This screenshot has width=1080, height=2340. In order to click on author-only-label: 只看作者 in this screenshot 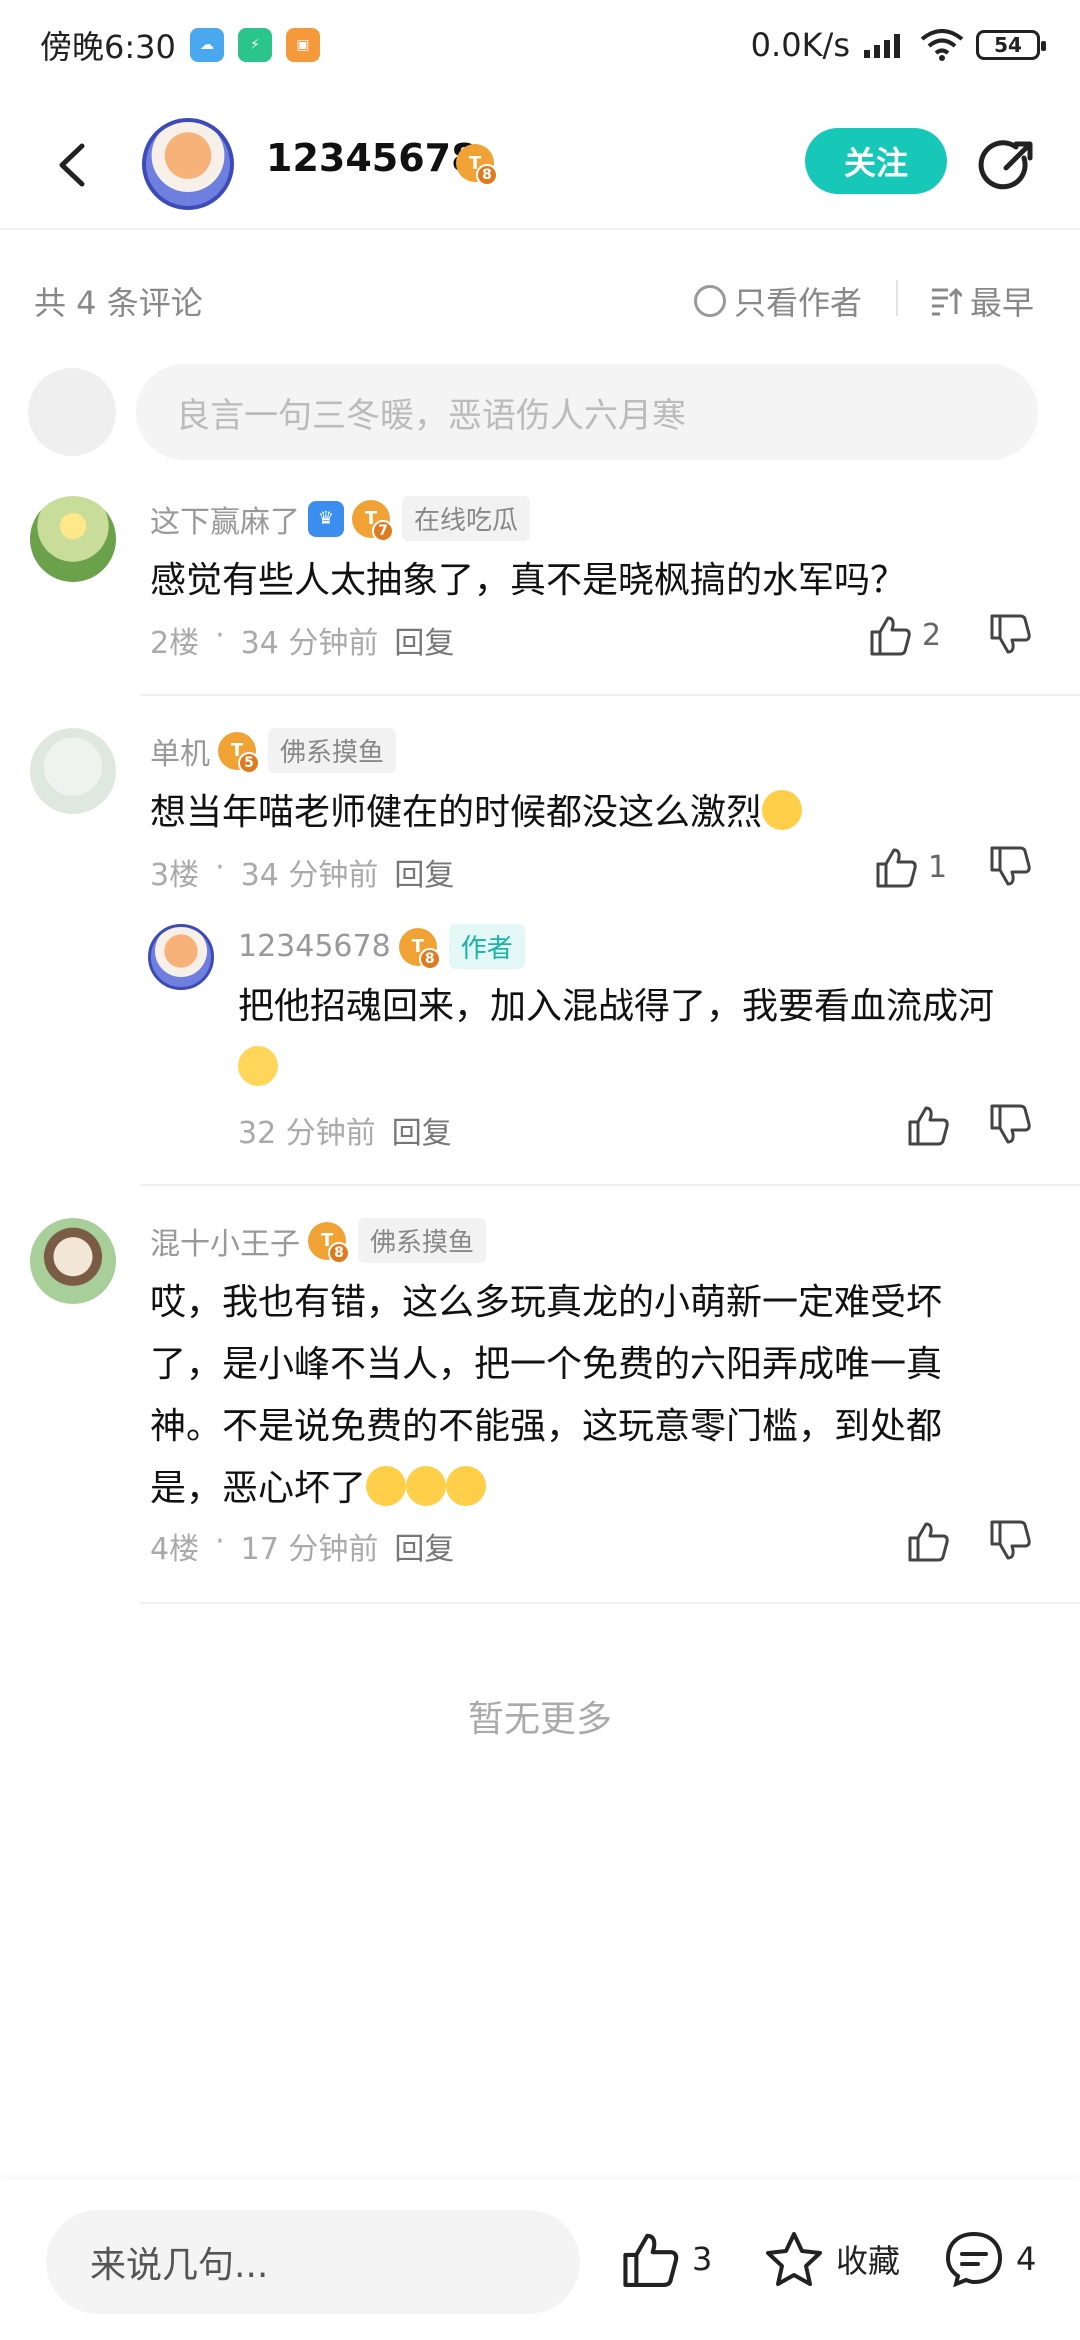, I will do `click(798, 303)`.